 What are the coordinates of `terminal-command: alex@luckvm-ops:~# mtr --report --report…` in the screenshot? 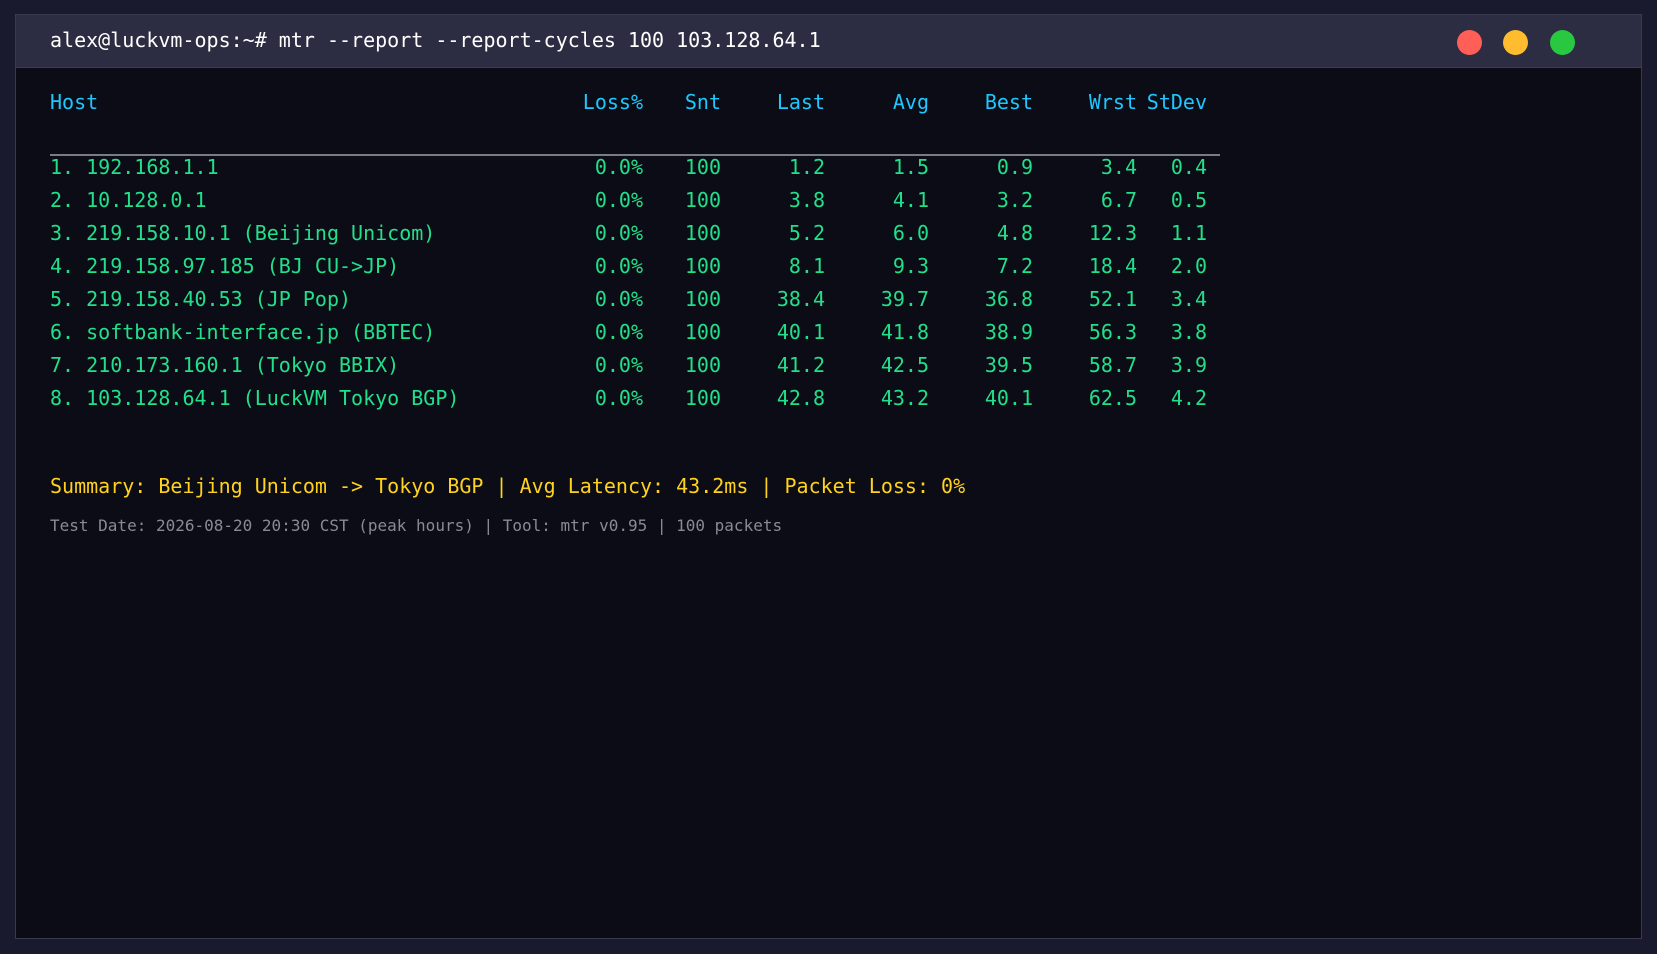 It's located at (435, 40).